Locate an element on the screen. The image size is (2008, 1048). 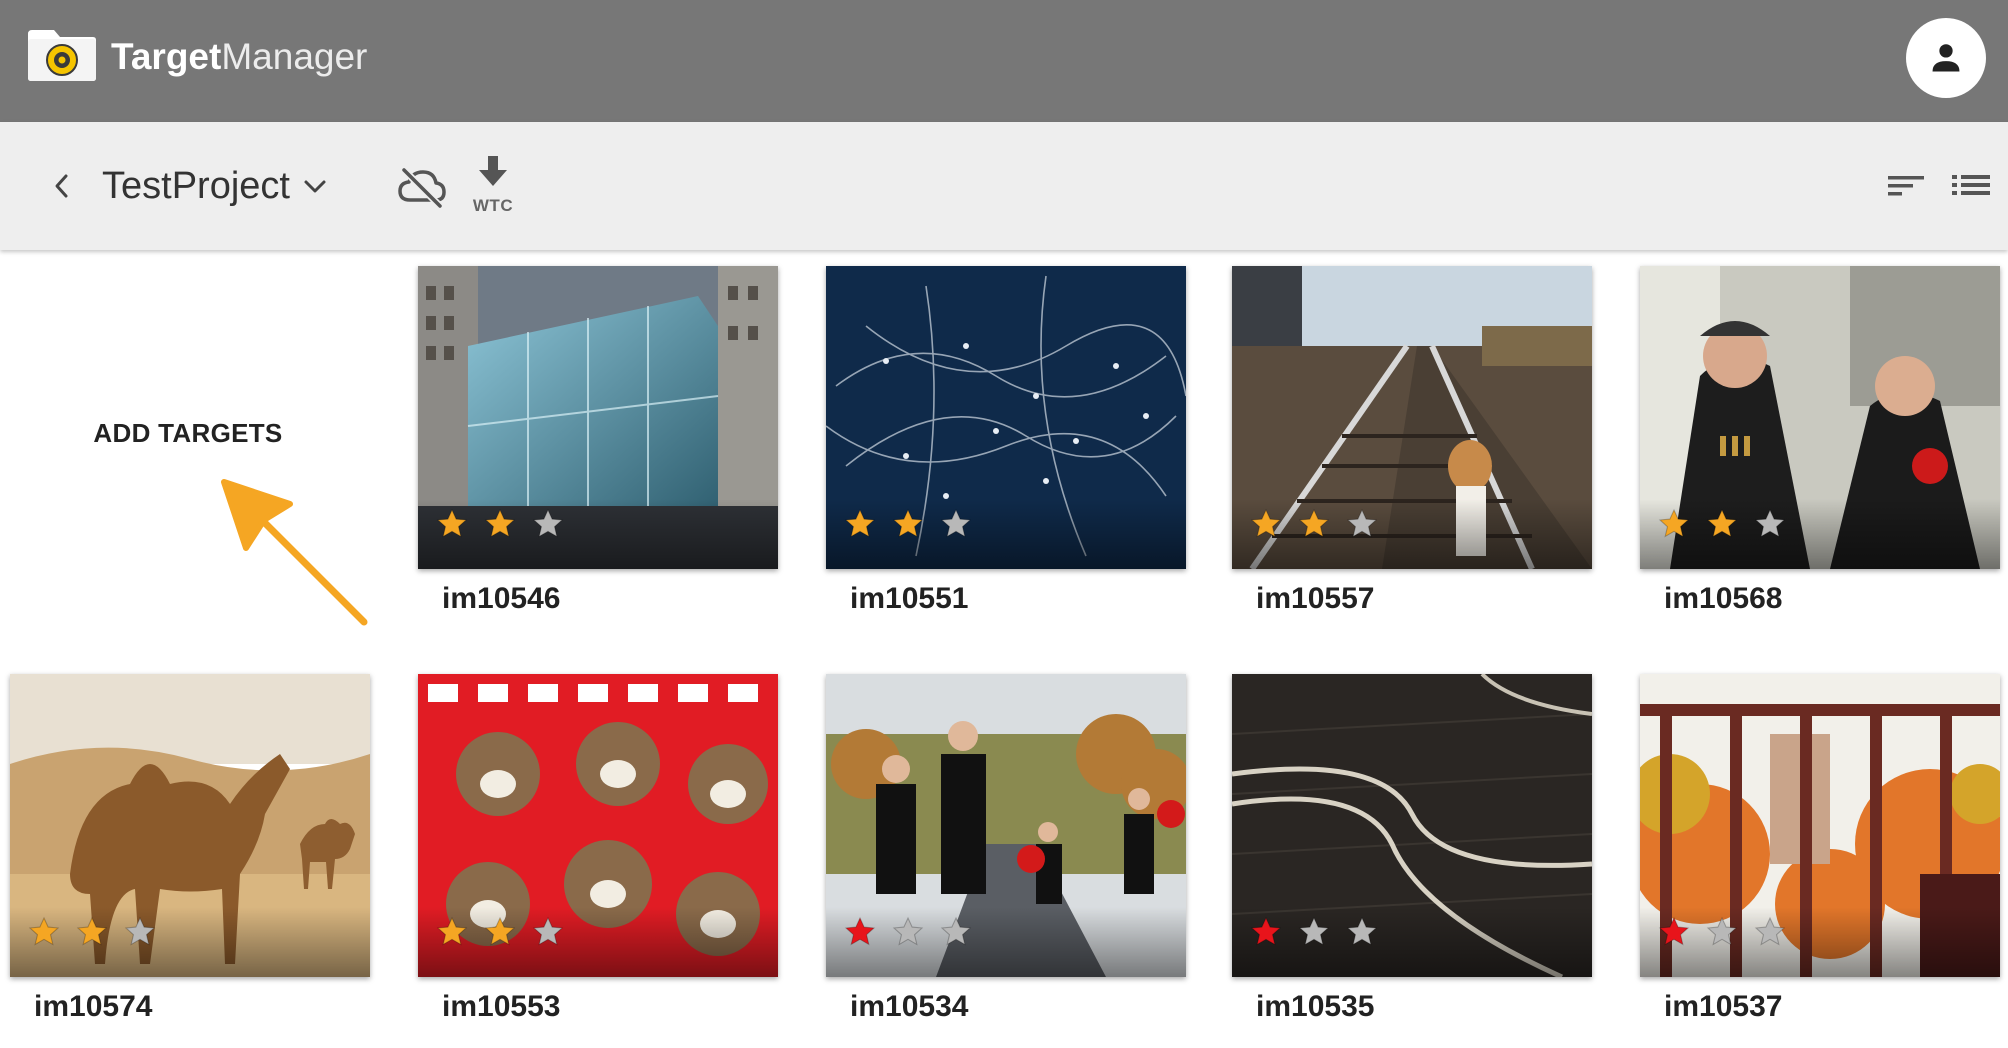
target-card: im10568 is located at coordinates (1820, 440).